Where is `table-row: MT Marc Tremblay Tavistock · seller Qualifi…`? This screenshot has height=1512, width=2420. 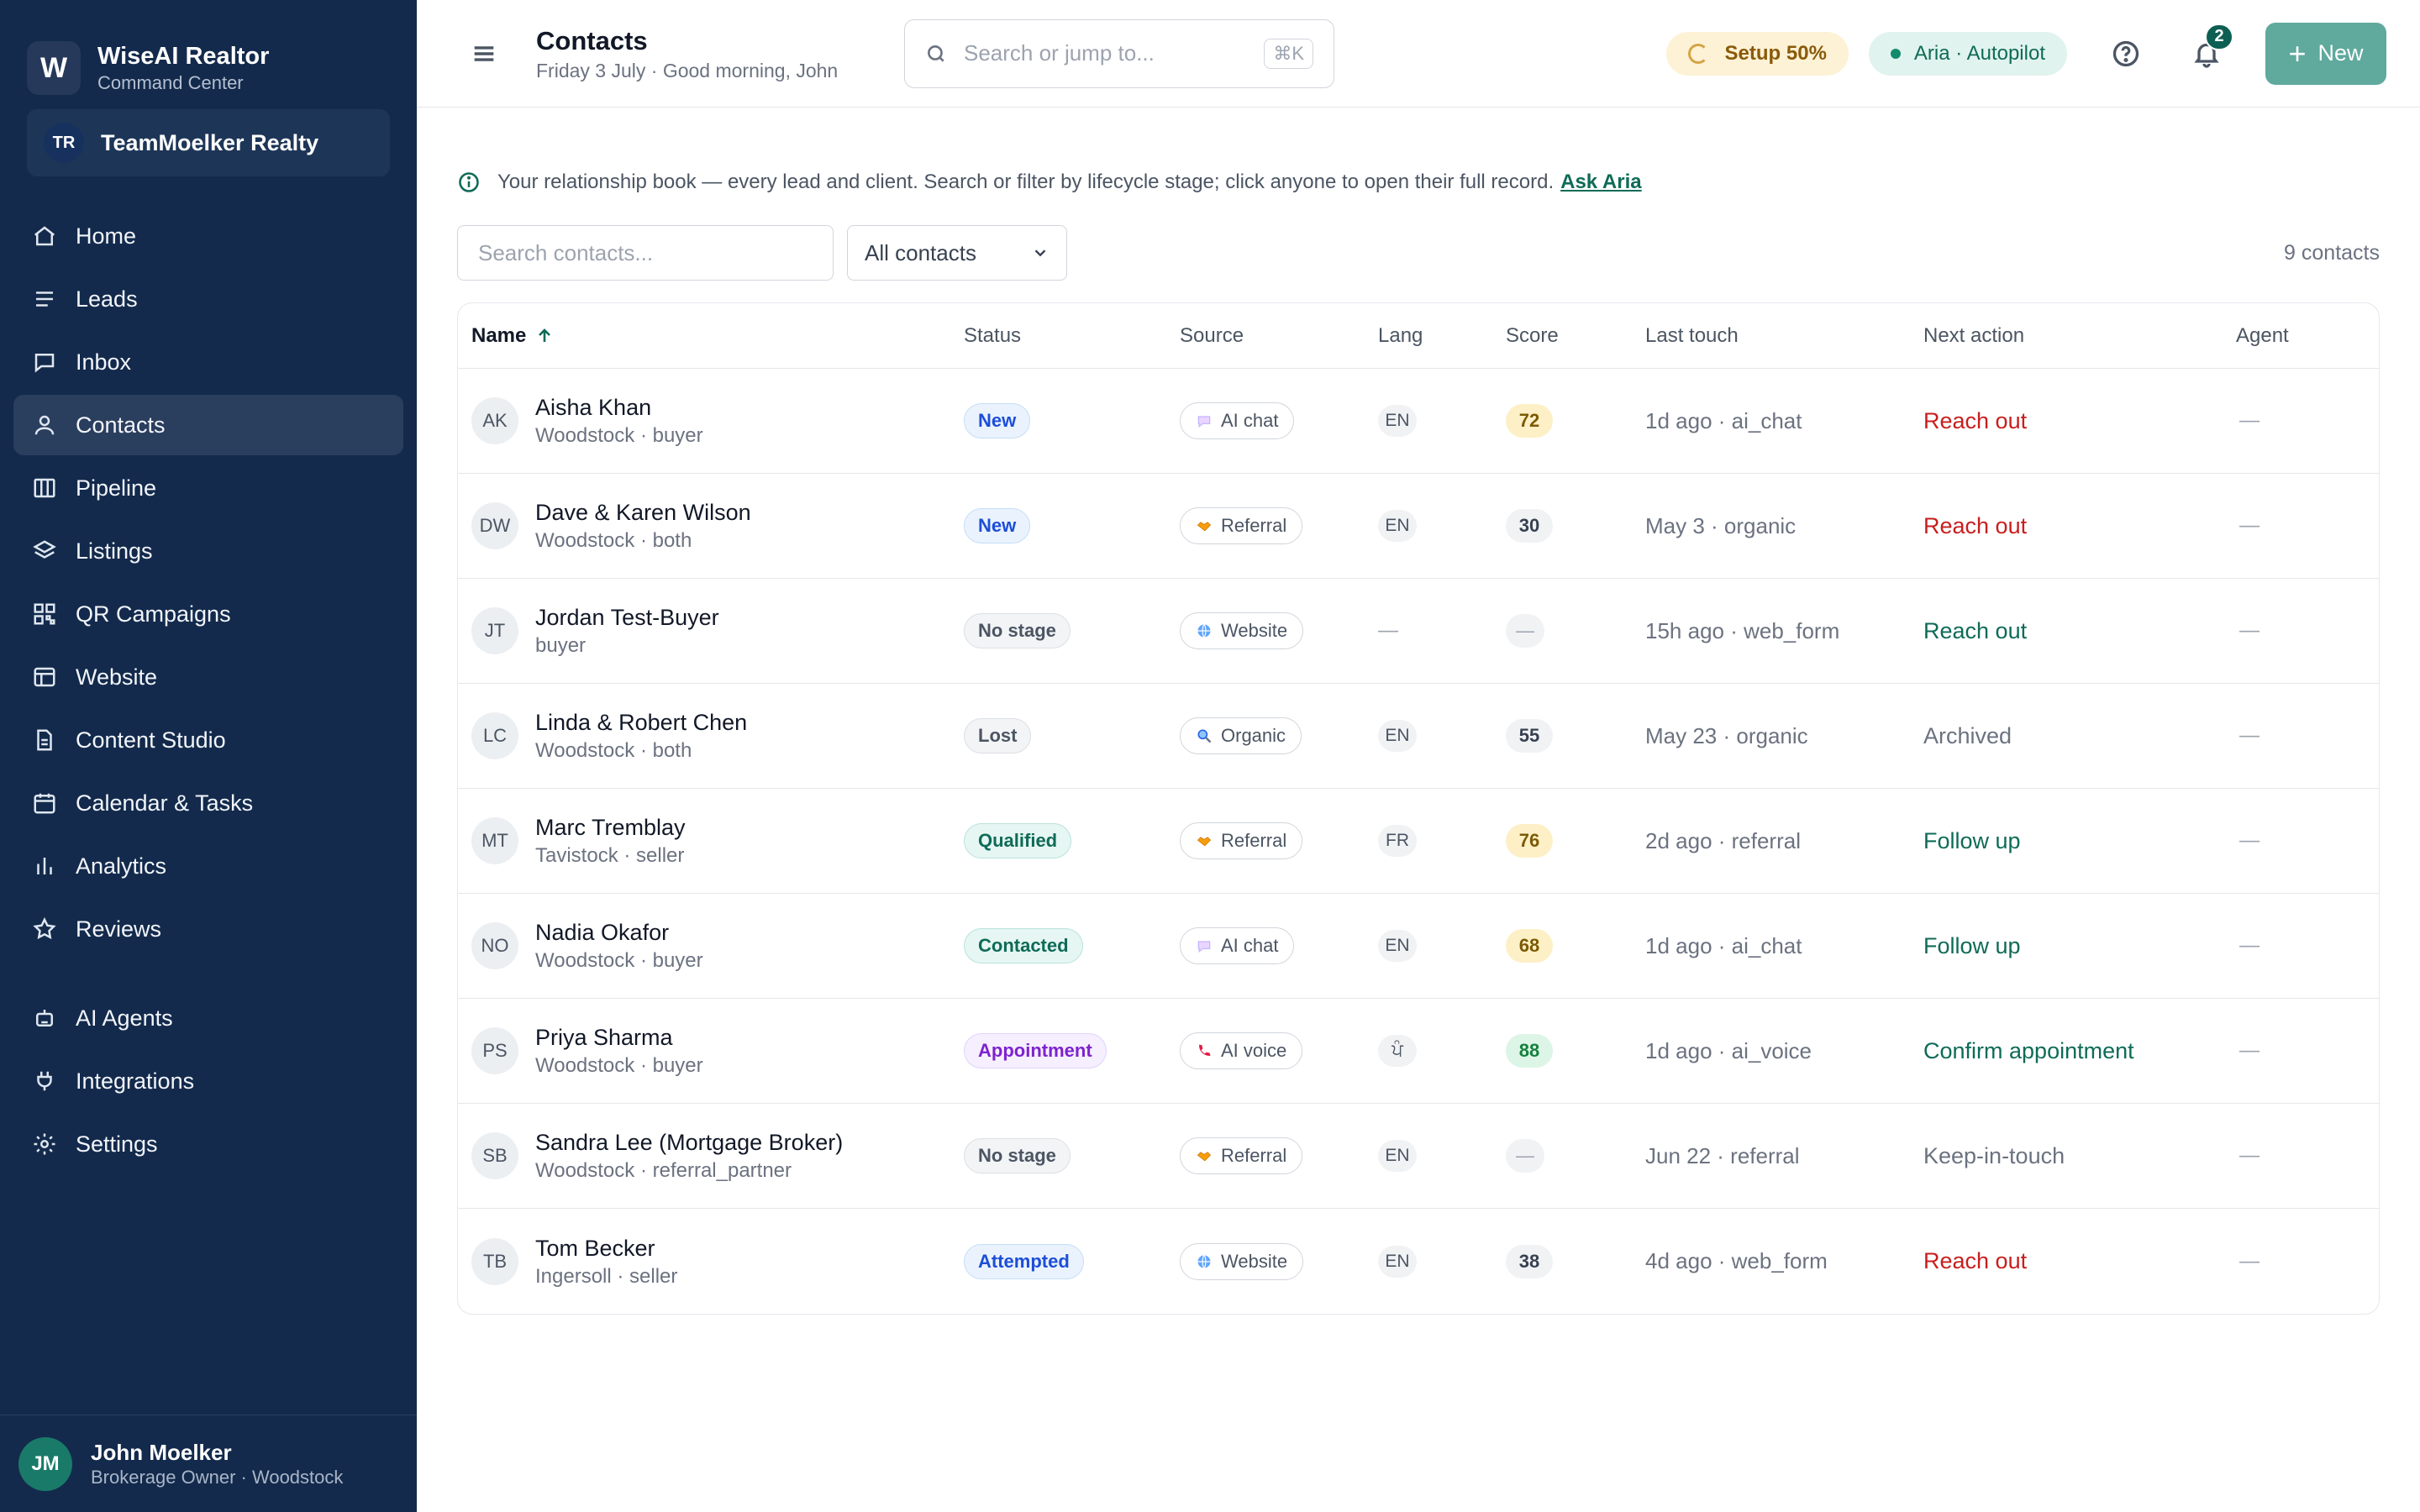 table-row: MT Marc Tremblay Tavistock · seller Qualifi… is located at coordinates (1418, 841).